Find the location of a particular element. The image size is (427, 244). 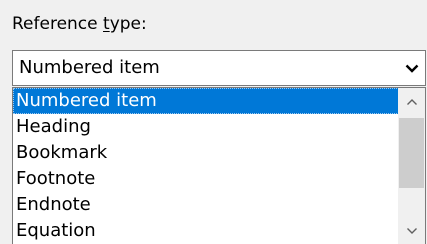

list-item-footnote: Footnote is located at coordinates (206, 179).